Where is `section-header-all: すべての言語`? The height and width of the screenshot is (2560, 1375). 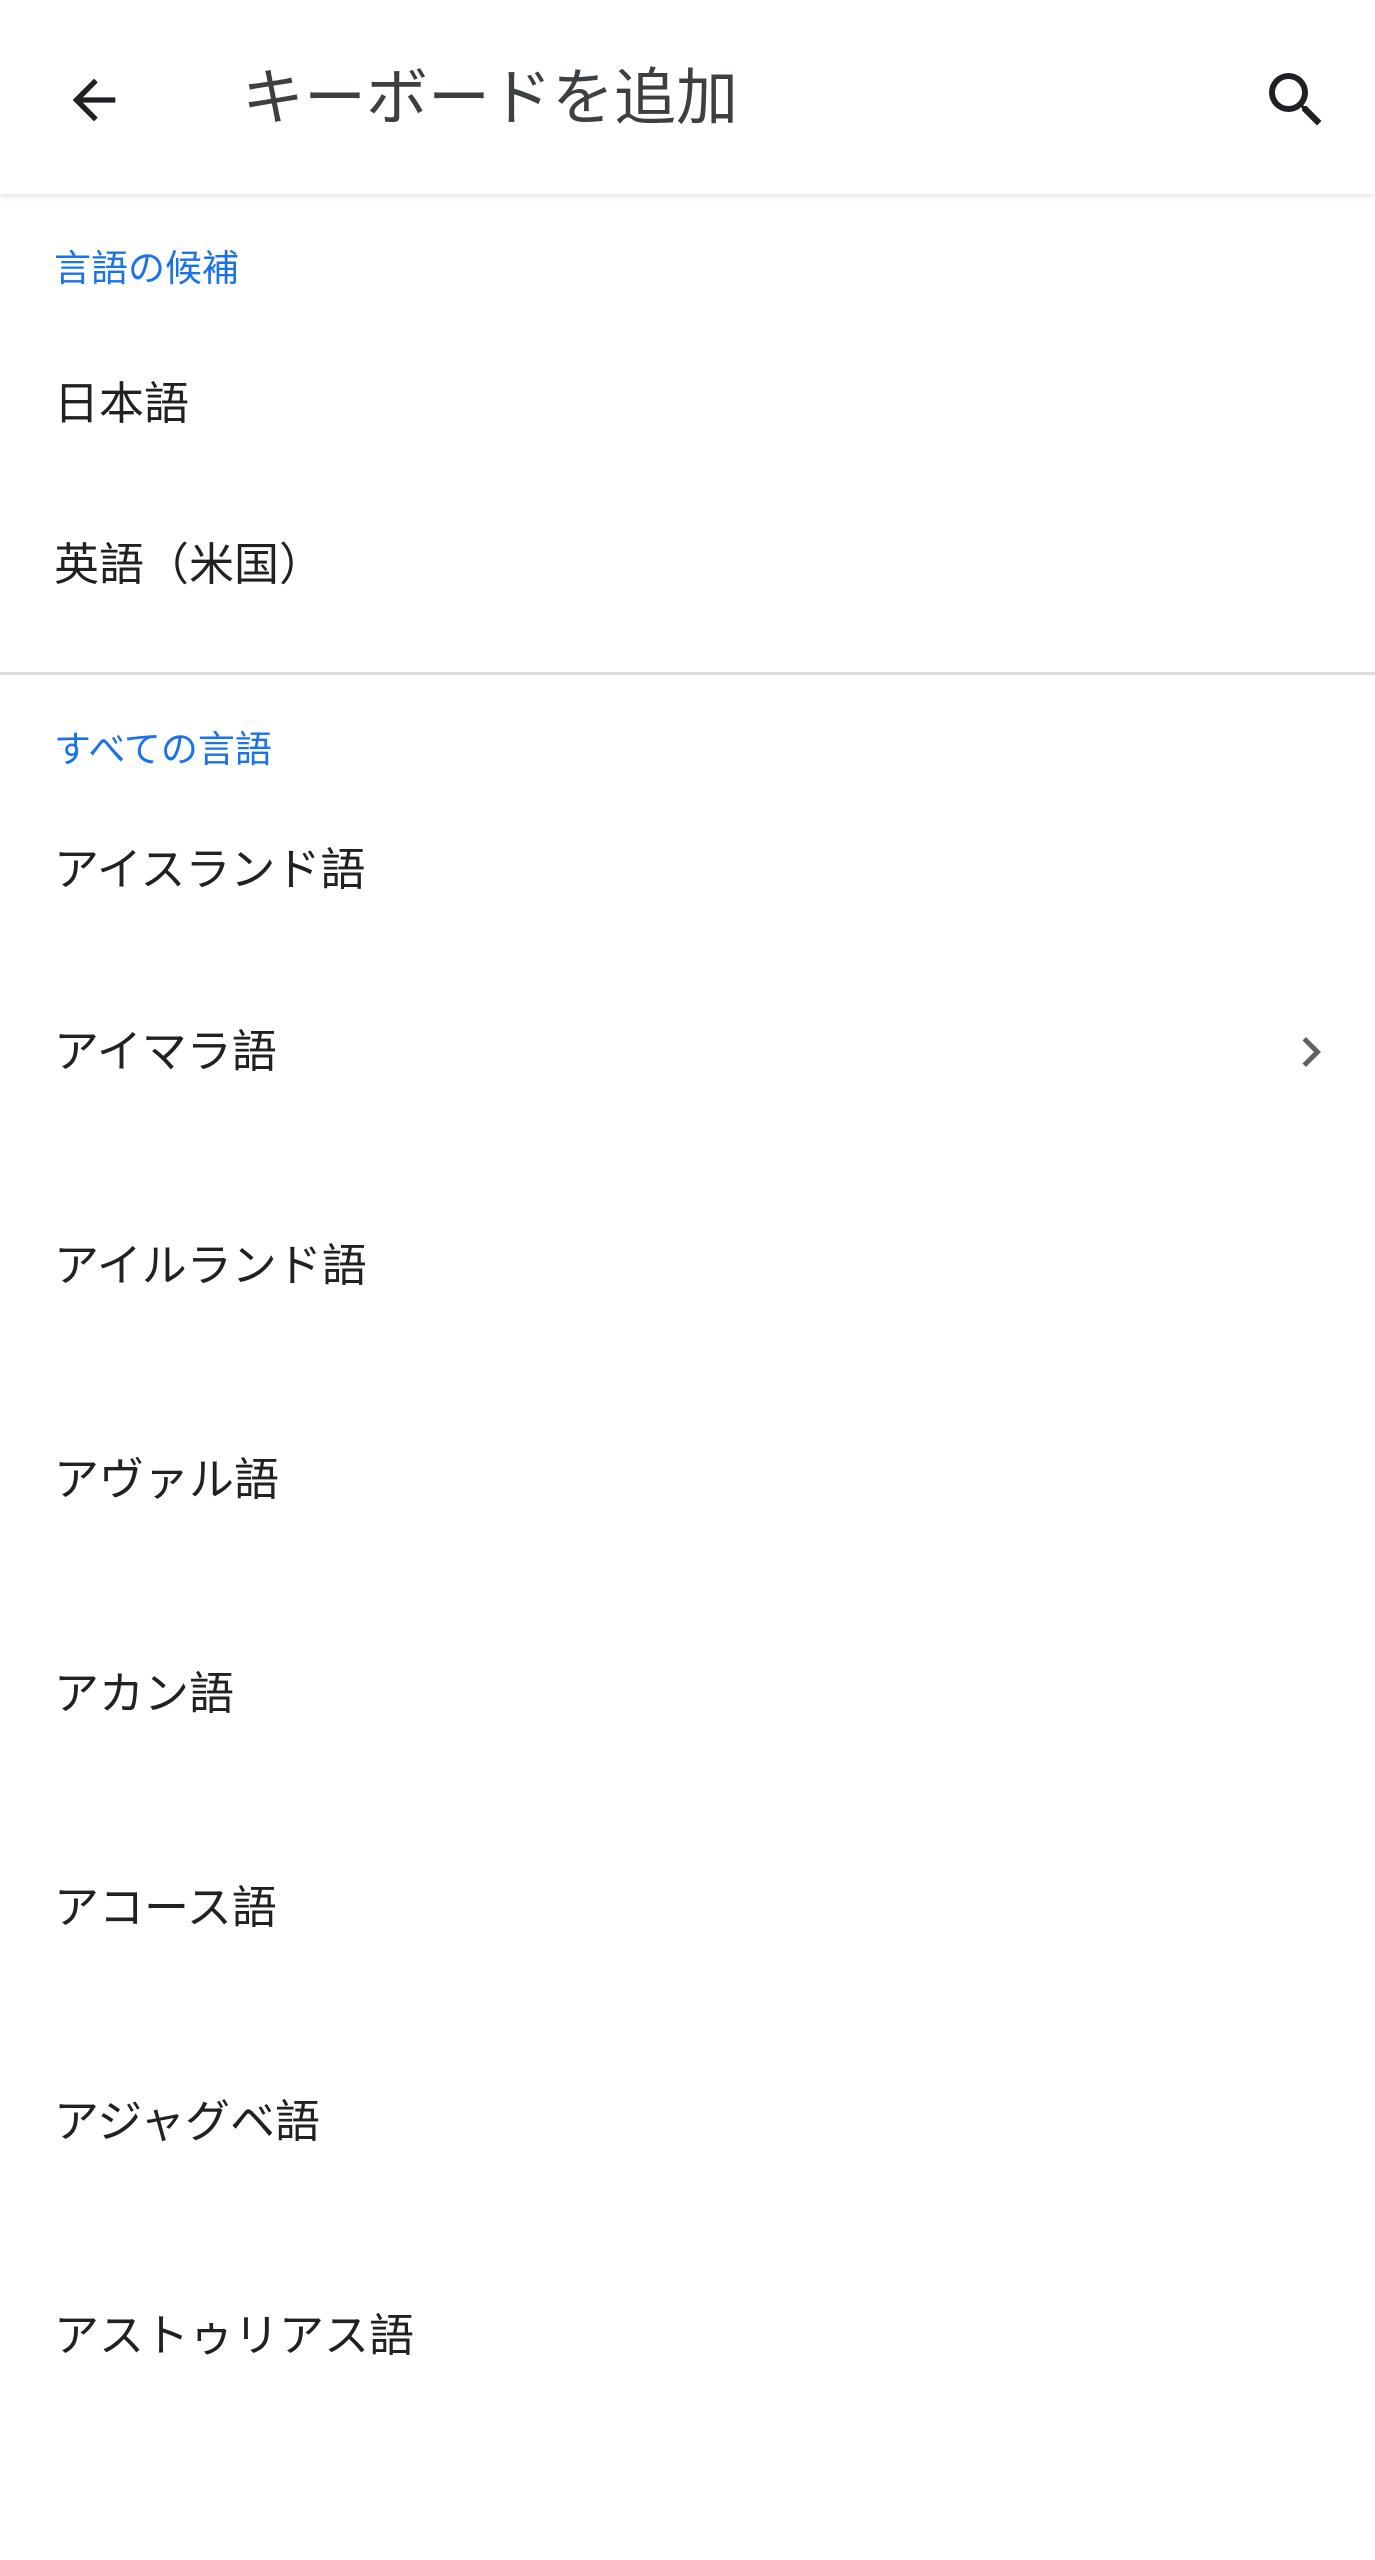 section-header-all: すべての言語 is located at coordinates (687, 735).